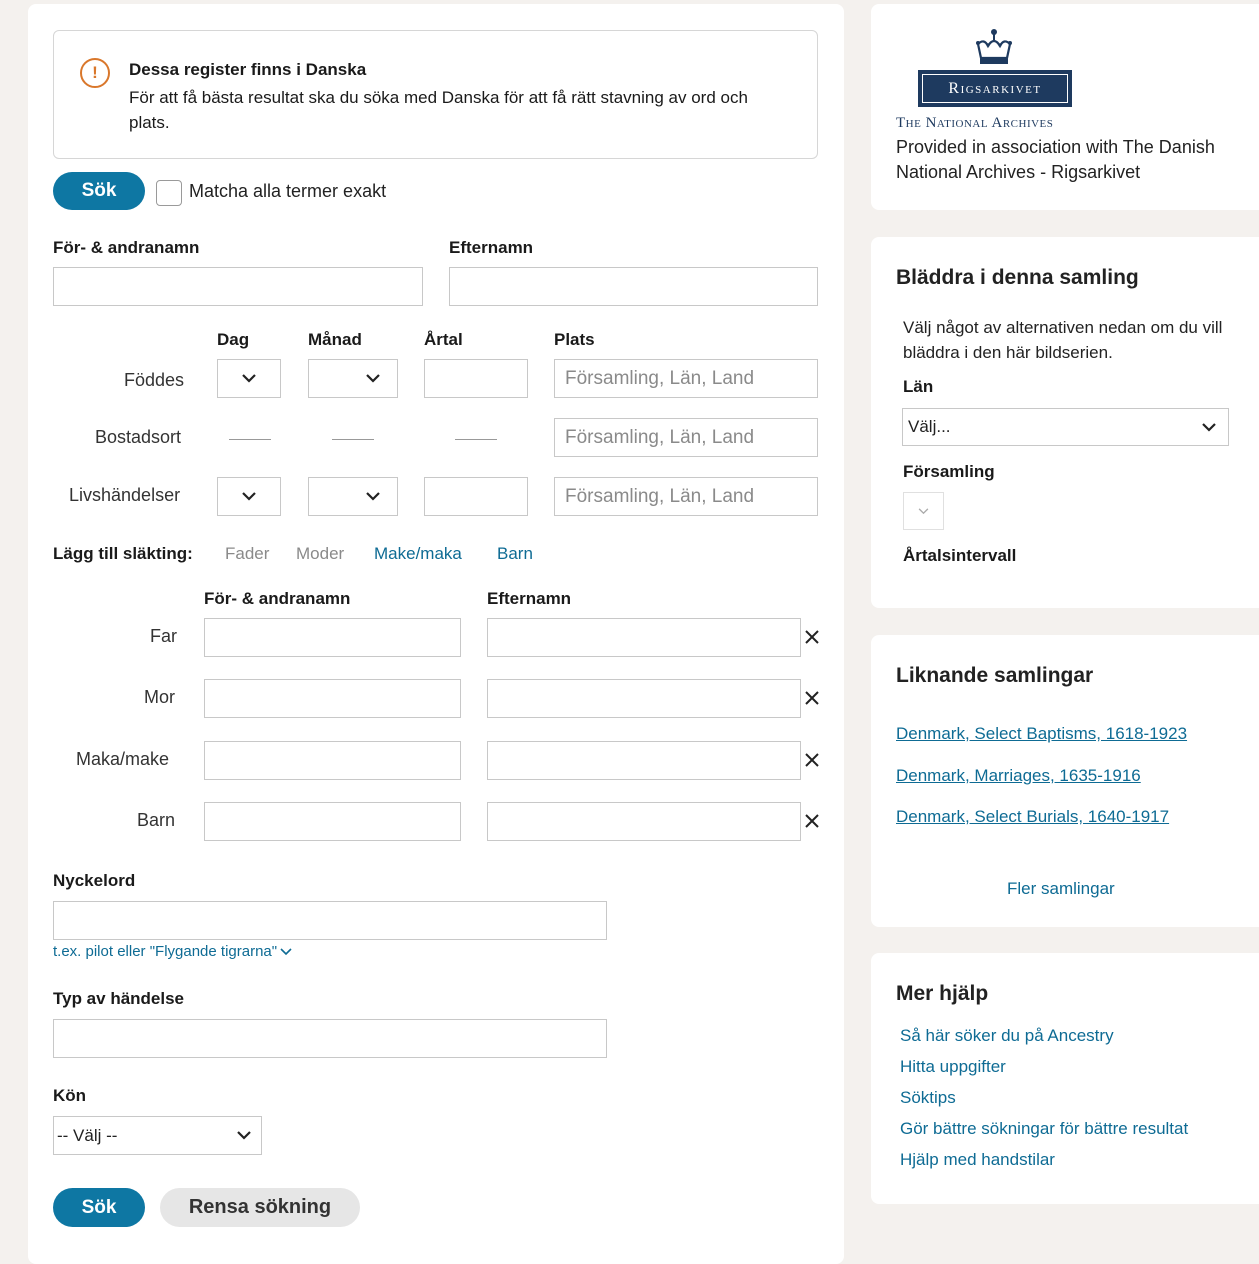 This screenshot has width=1259, height=1264. Describe the element at coordinates (918, 386) in the screenshot. I see `county-label: Län` at that location.